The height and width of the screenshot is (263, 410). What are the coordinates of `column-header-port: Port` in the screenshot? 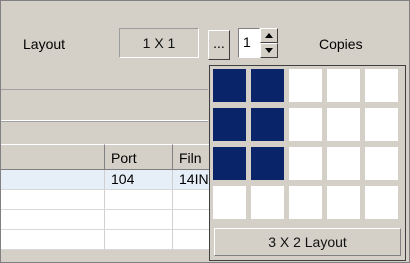 It's located at (139, 157).